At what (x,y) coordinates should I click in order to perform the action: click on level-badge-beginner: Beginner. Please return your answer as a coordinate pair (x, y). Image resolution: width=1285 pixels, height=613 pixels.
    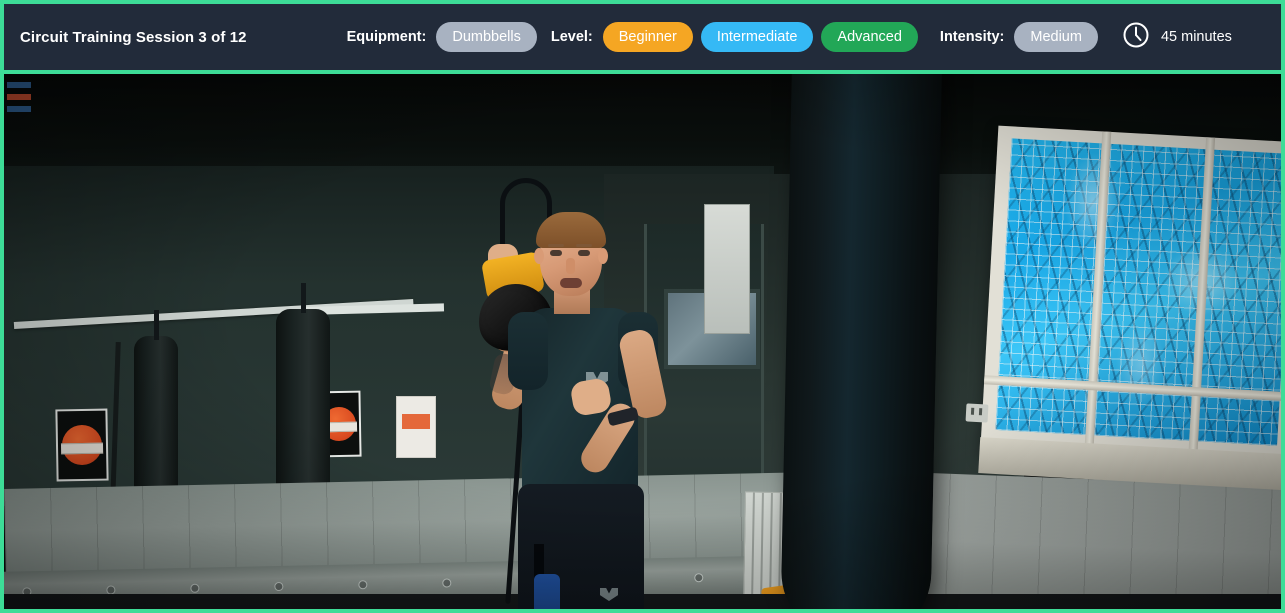
    Looking at the image, I should click on (647, 37).